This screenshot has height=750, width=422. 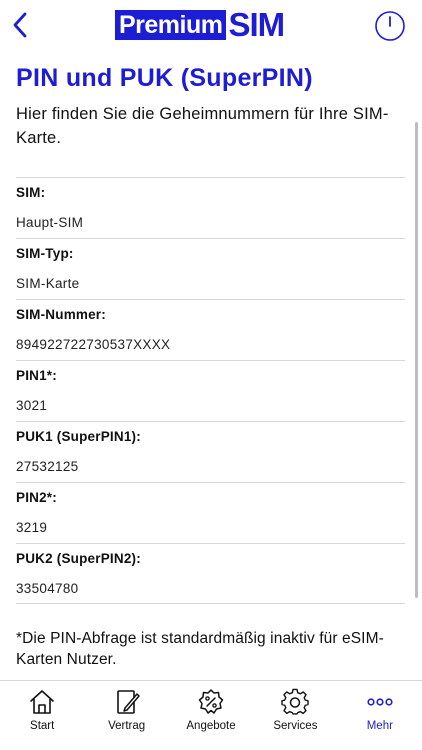 I want to click on chevron-left-icon, so click(x=20, y=25).